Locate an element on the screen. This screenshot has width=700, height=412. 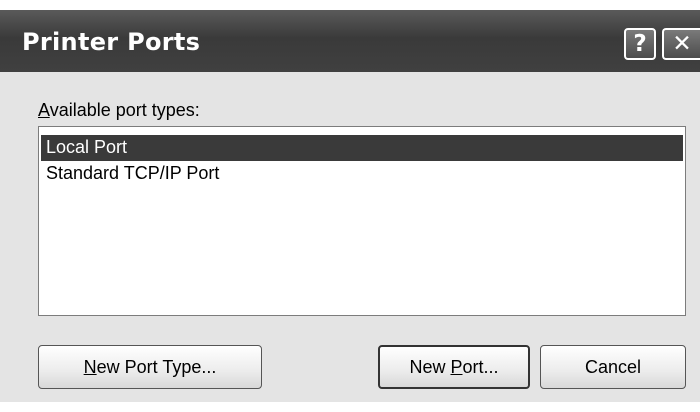
help-icon: ? is located at coordinates (640, 44).